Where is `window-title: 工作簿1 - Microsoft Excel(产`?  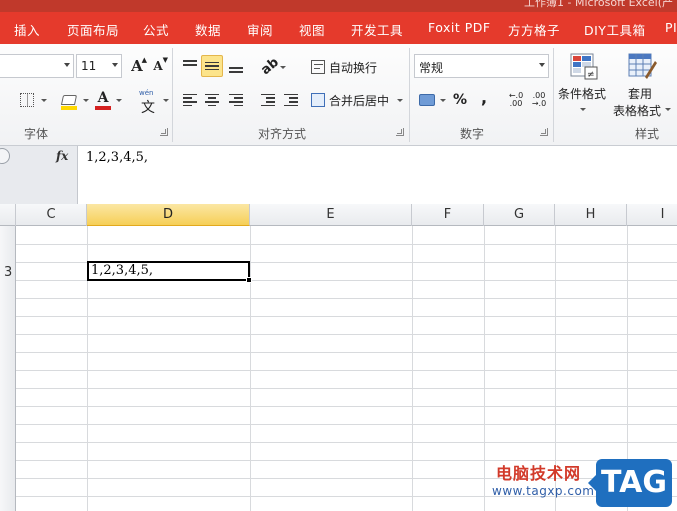
window-title: 工作簿1 - Microsoft Excel(产 is located at coordinates (598, 4).